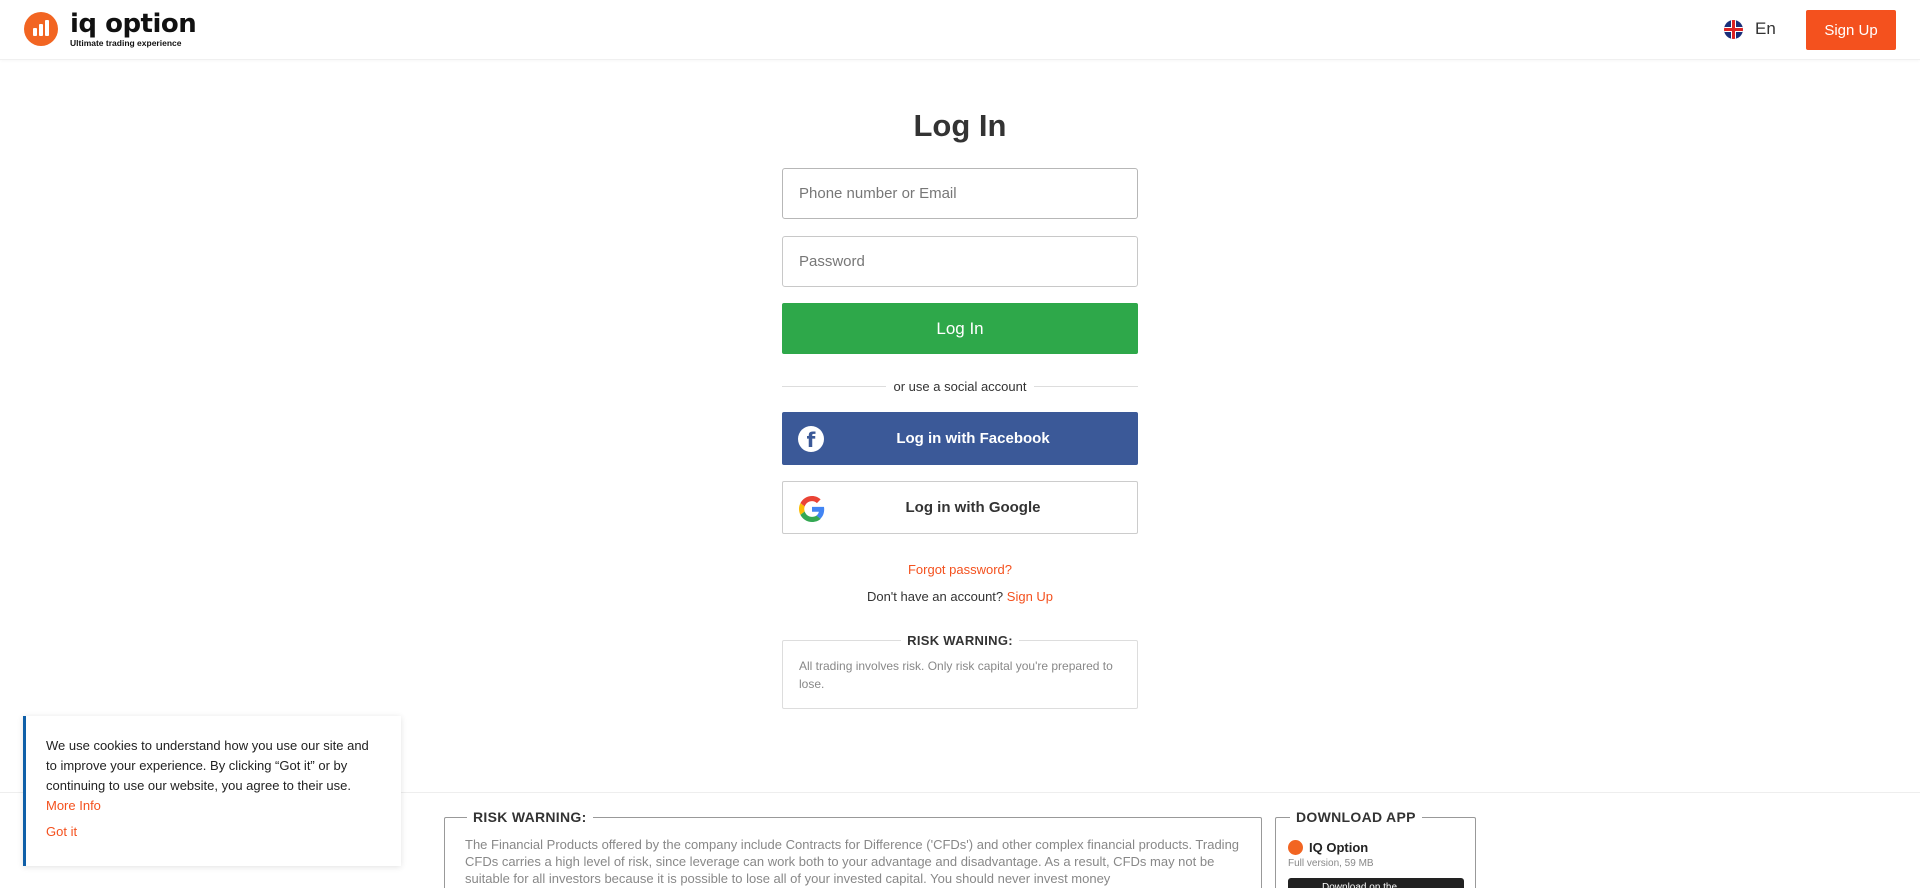 The width and height of the screenshot is (1920, 888). Describe the element at coordinates (935, 596) in the screenshot. I see `no-account-text: Don't have an account?` at that location.